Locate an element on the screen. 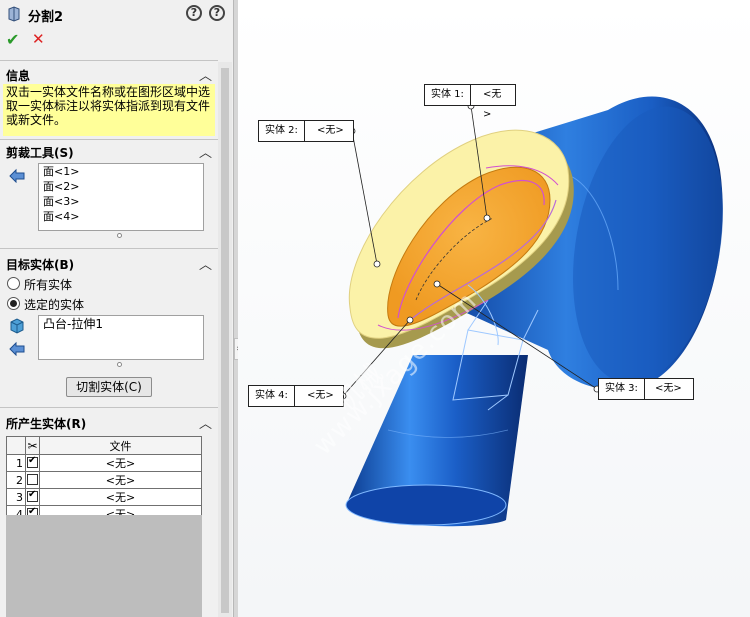 The height and width of the screenshot is (617, 750). row-number: 3 is located at coordinates (16, 497).